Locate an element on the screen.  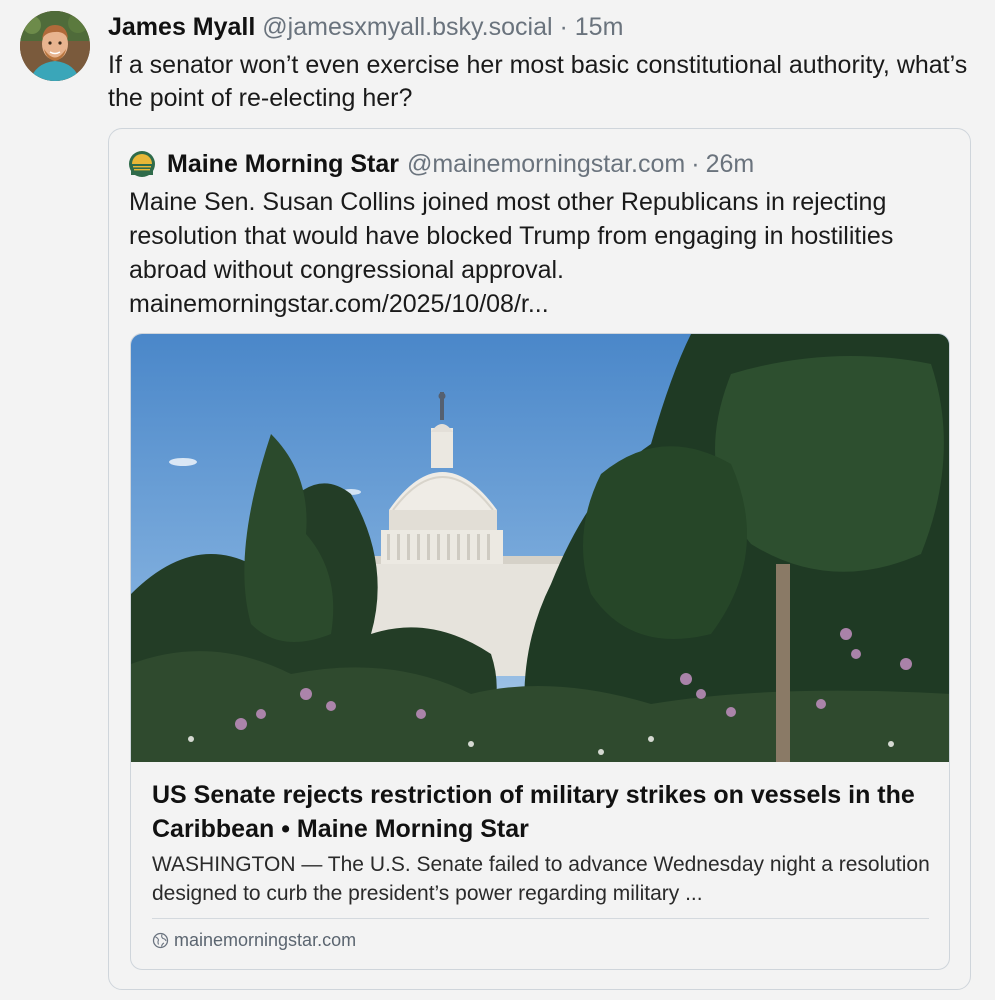
author-handle: @jamesxmyall.bsky.social is located at coordinates (407, 27).